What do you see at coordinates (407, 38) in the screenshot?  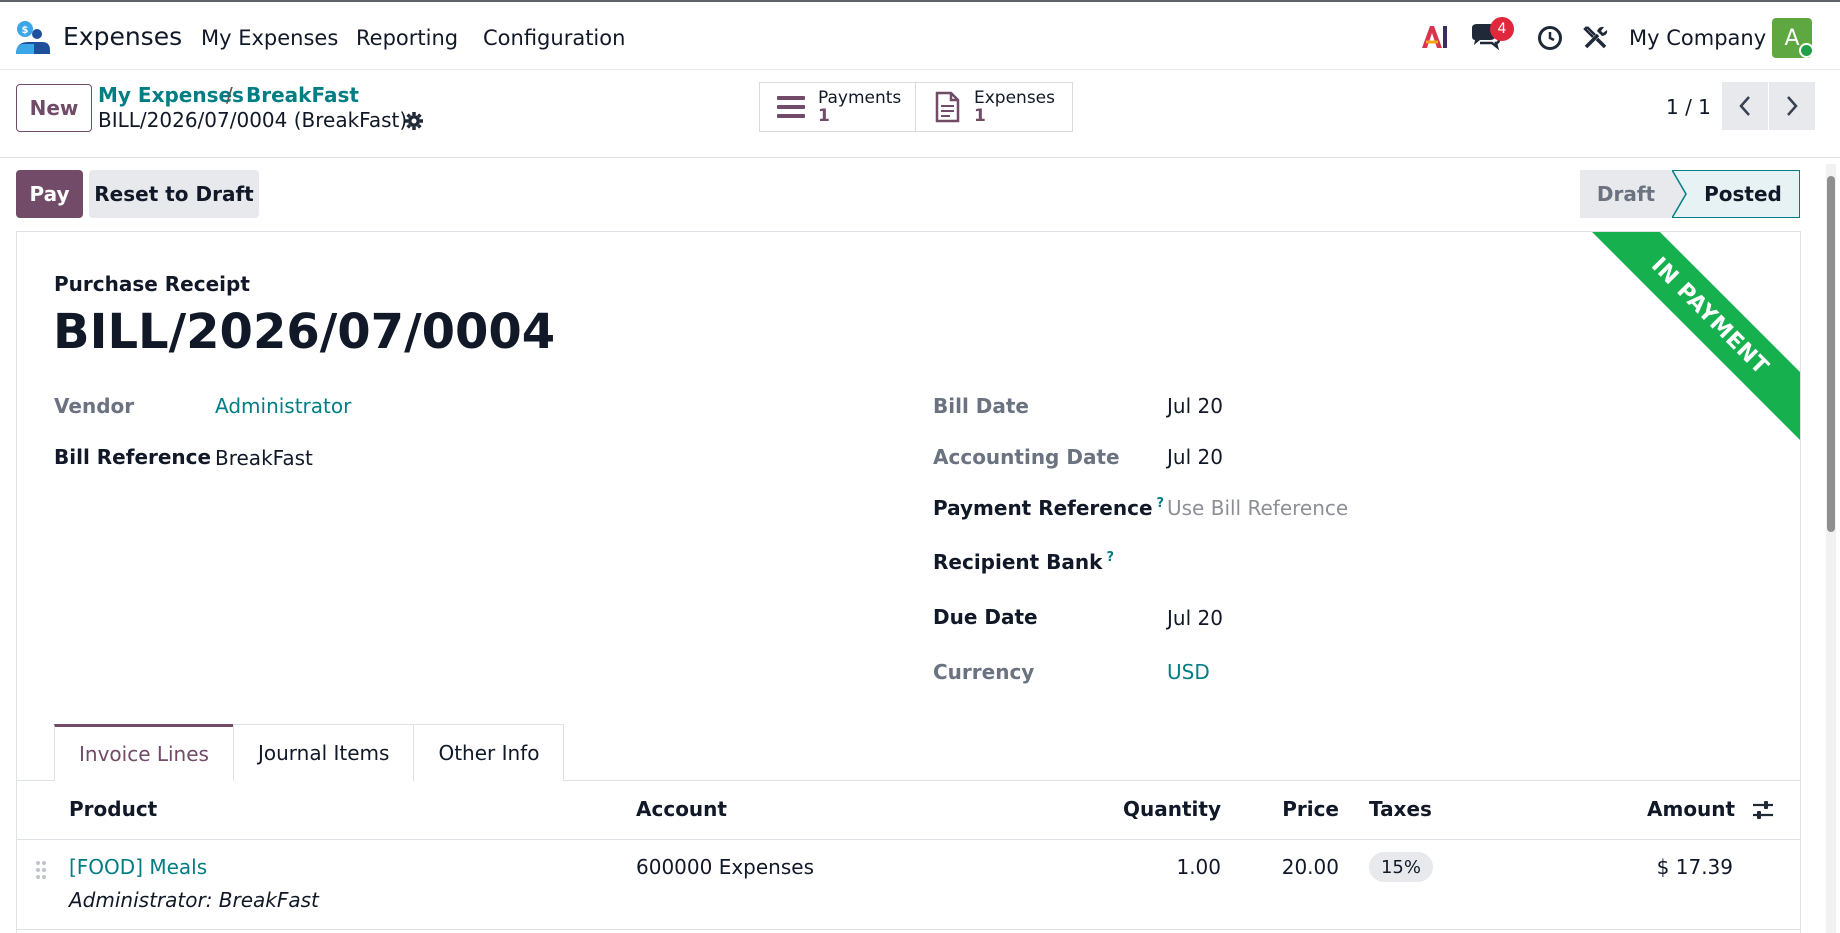 I see `menu-reporting: Reporting` at bounding box center [407, 38].